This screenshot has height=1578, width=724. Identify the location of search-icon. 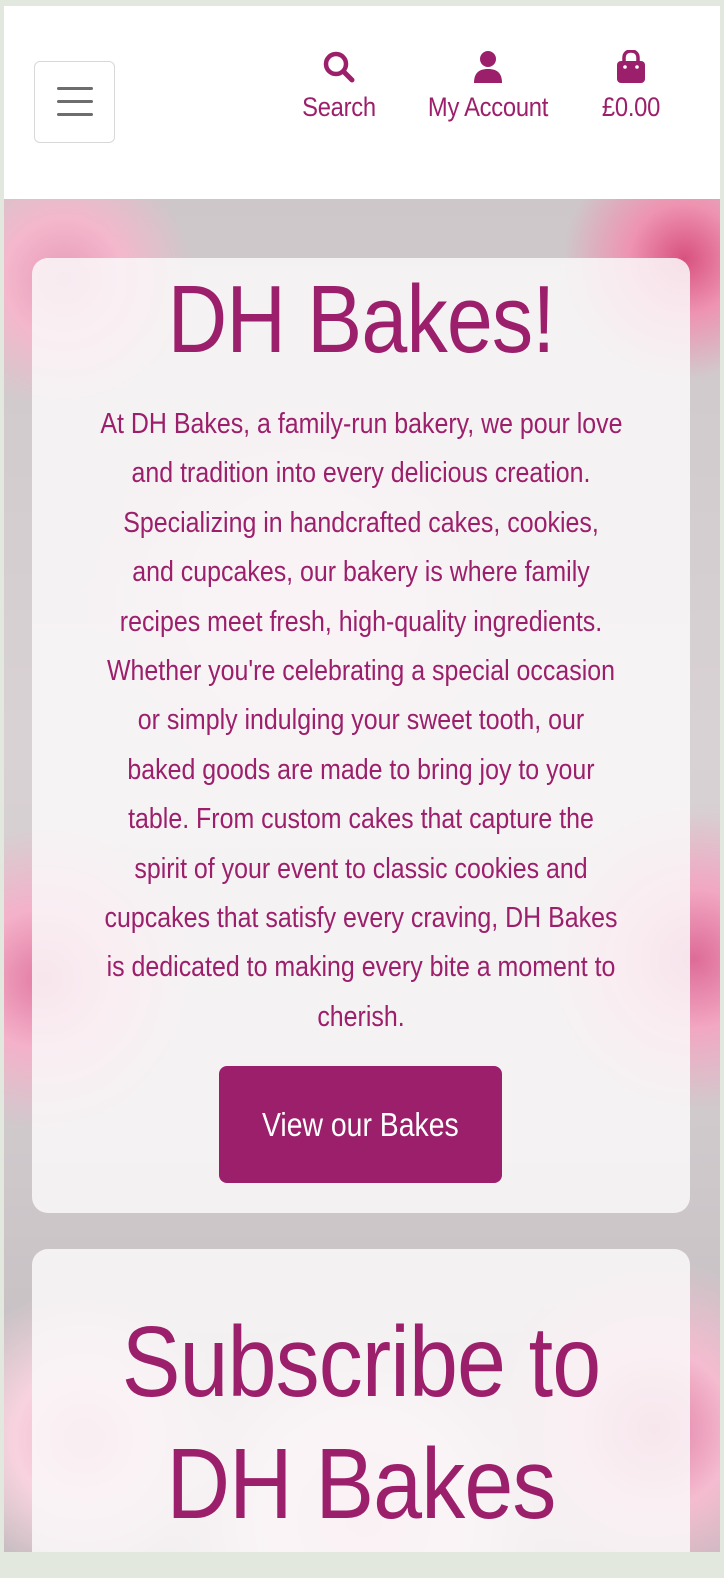
(339, 67).